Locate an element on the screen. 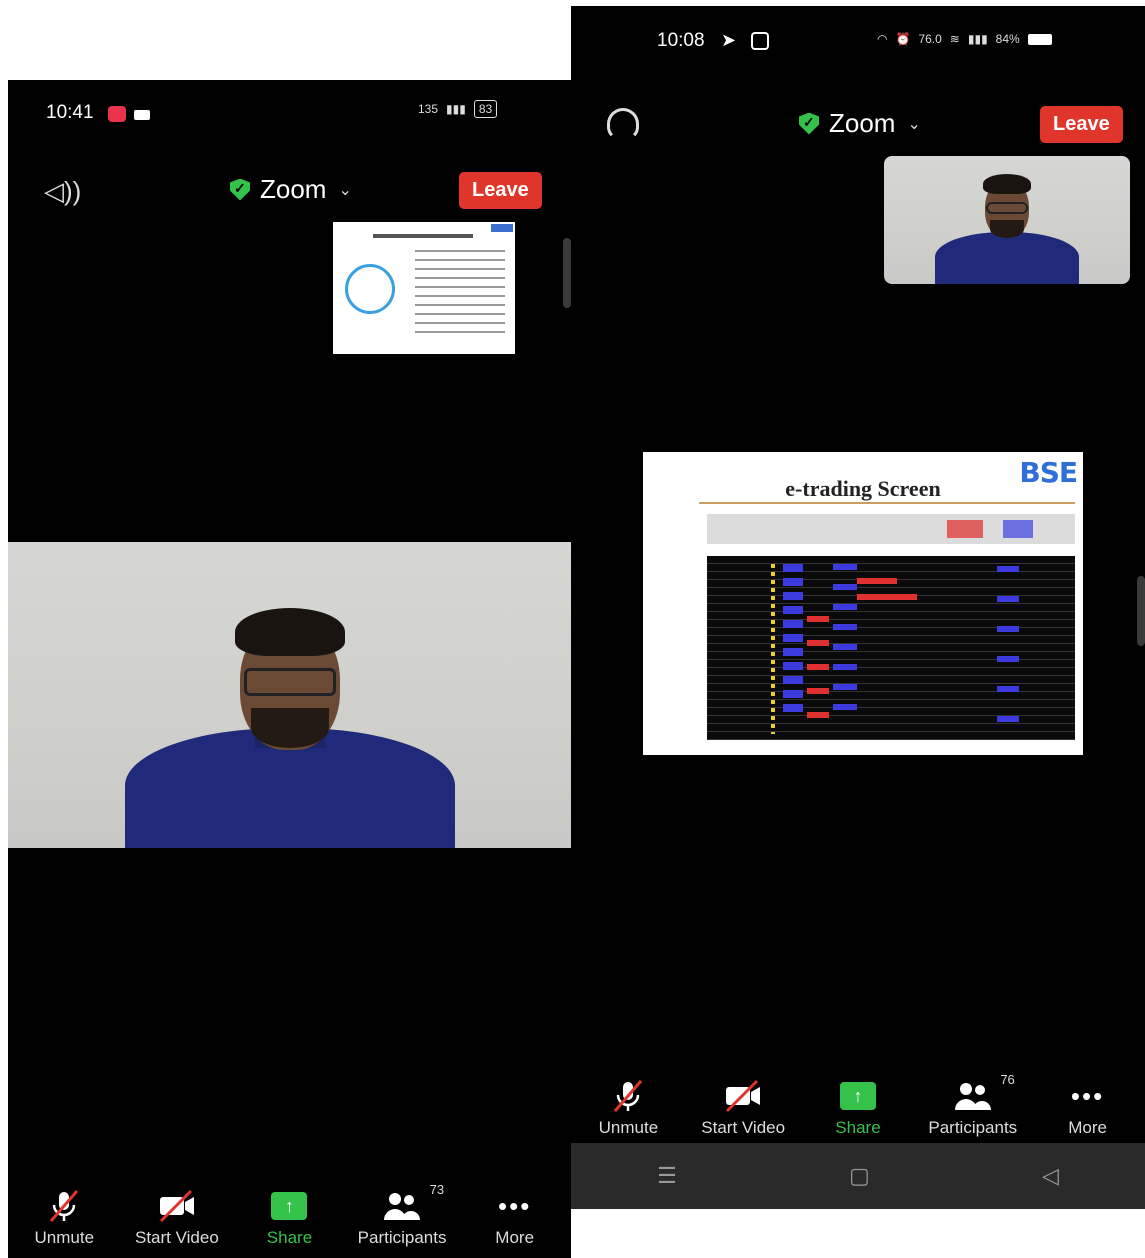  shirt is located at coordinates (1007, 258).